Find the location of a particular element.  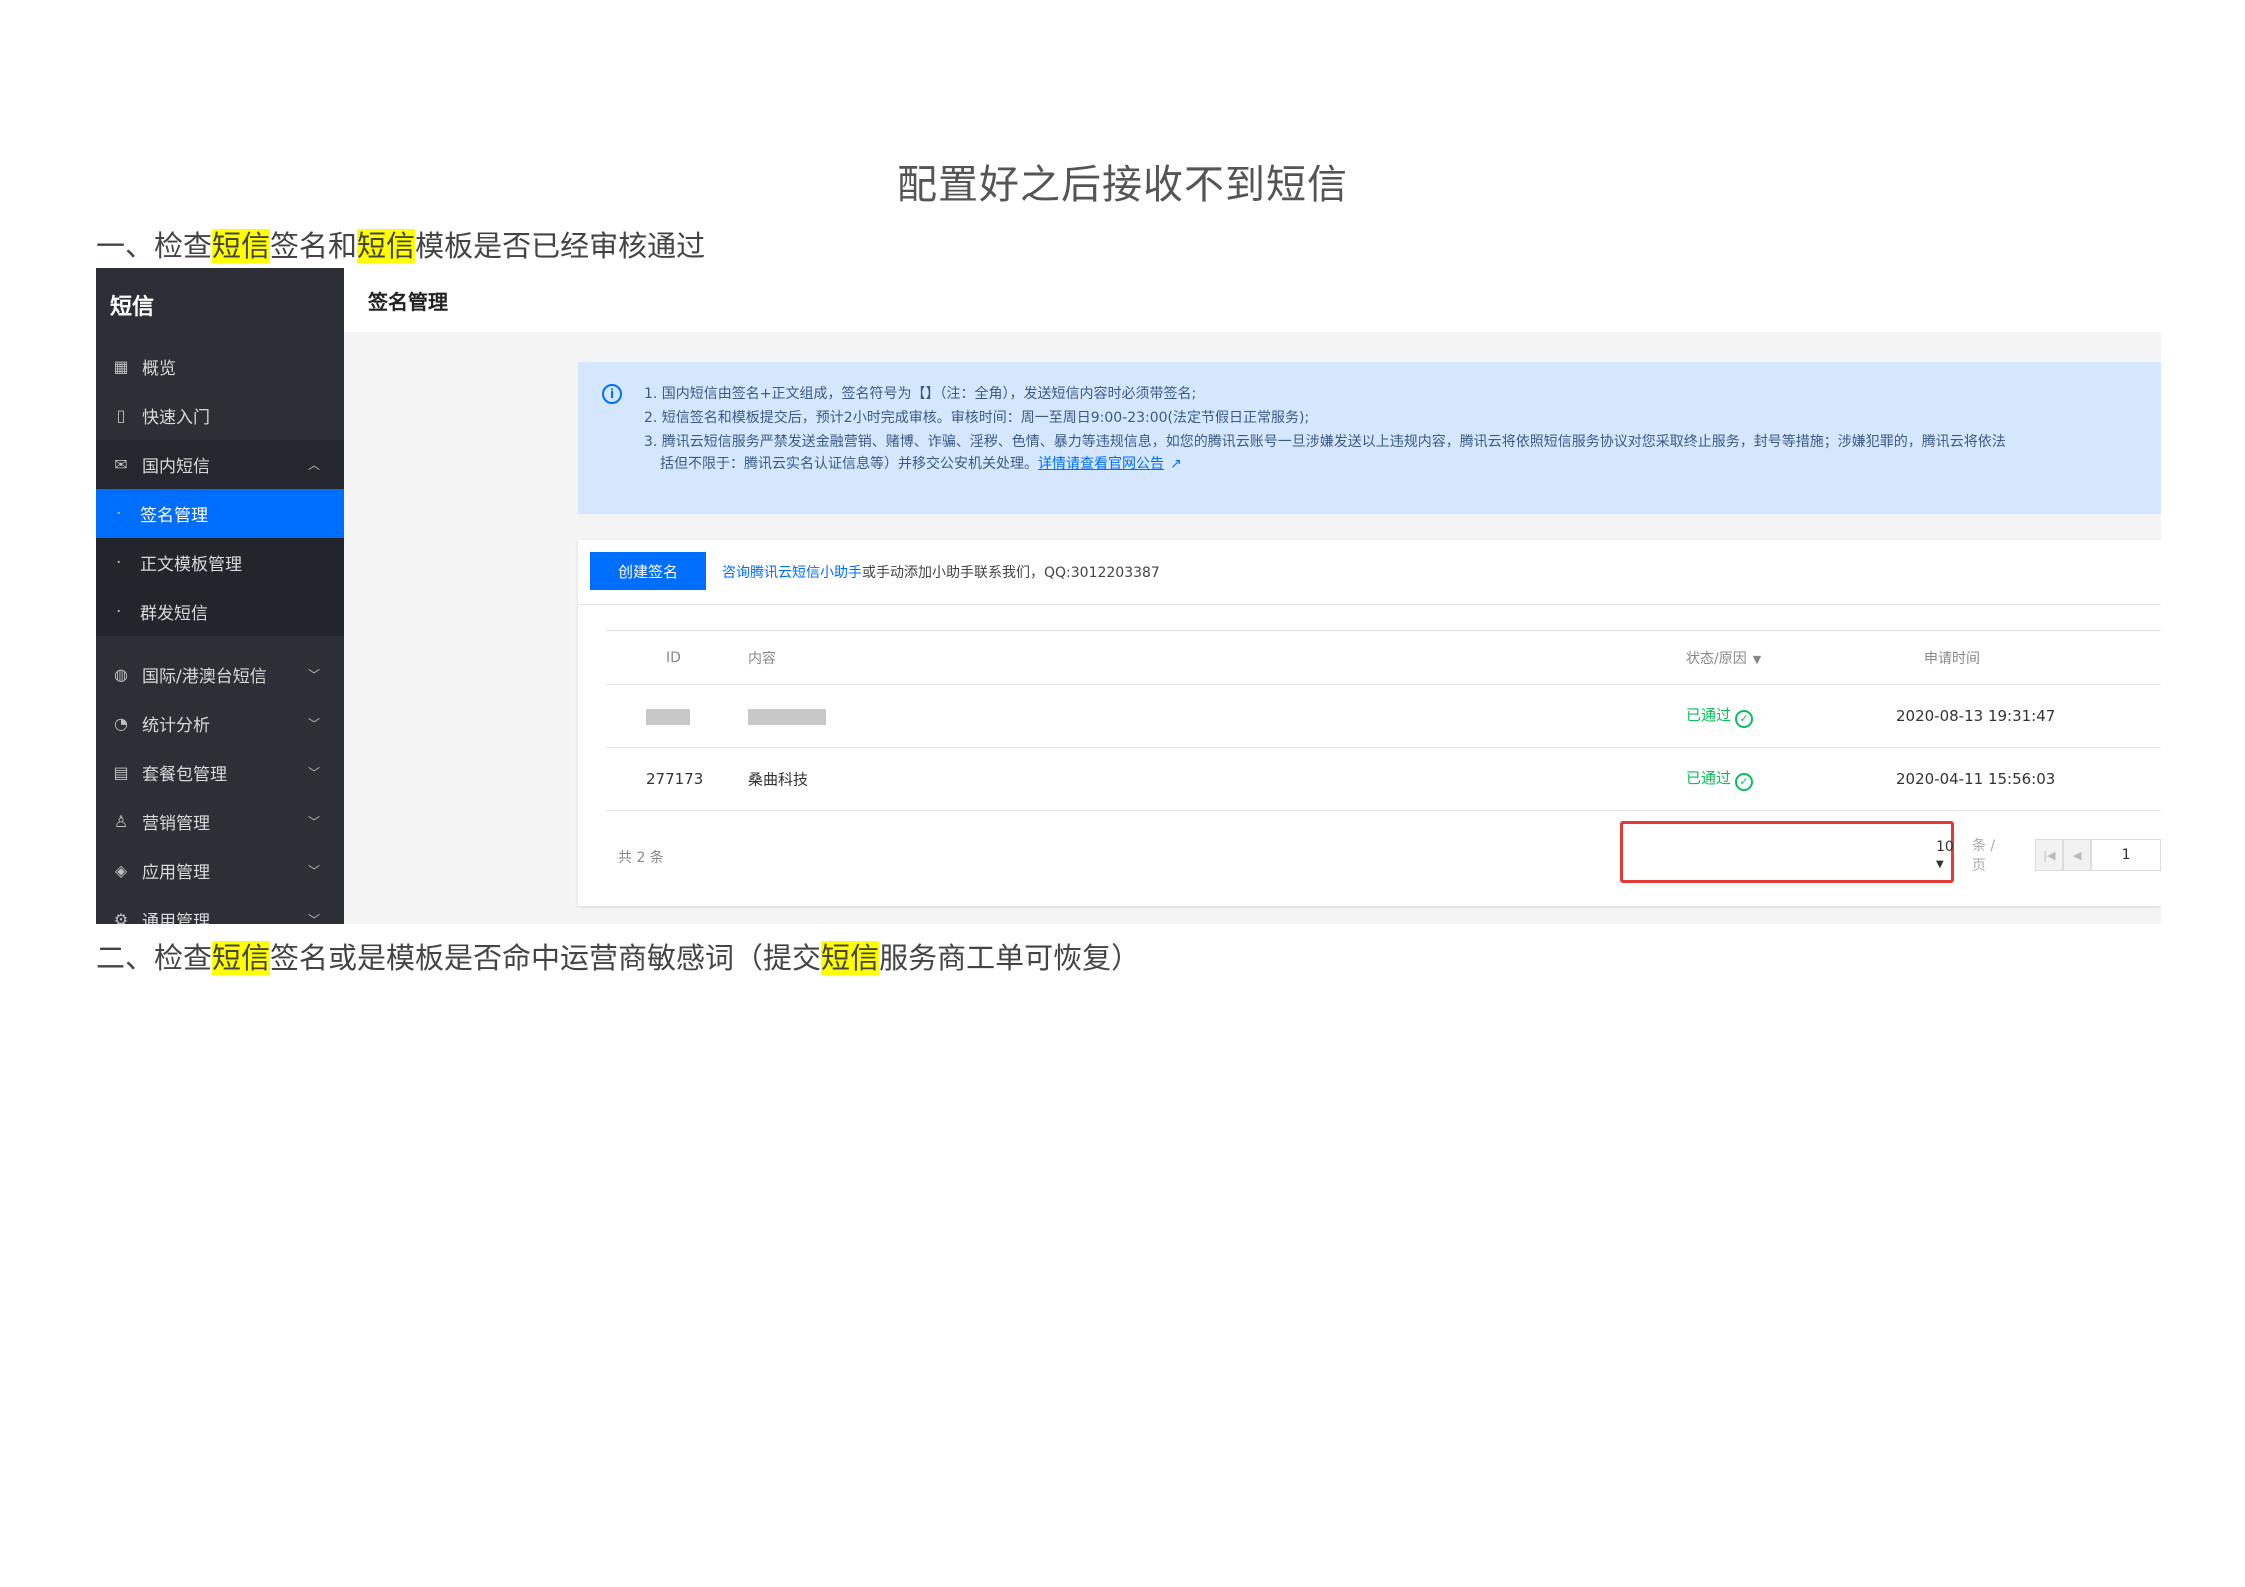

filter-icon: ▼ is located at coordinates (1757, 659).